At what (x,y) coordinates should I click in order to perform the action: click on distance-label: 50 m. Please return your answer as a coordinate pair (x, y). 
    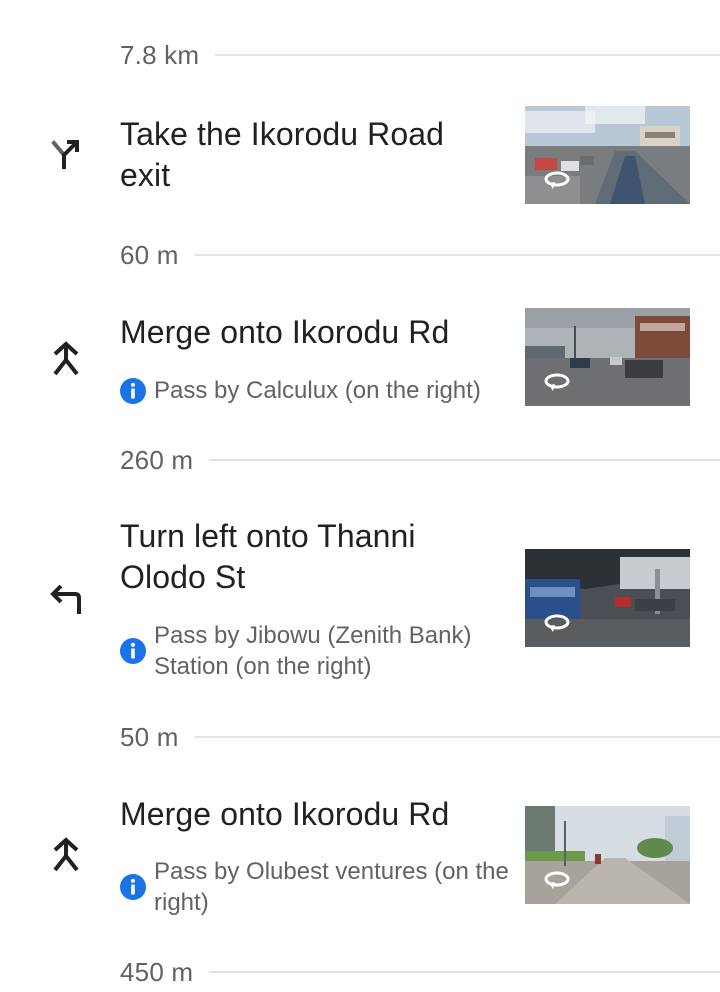
    Looking at the image, I should click on (149, 736).